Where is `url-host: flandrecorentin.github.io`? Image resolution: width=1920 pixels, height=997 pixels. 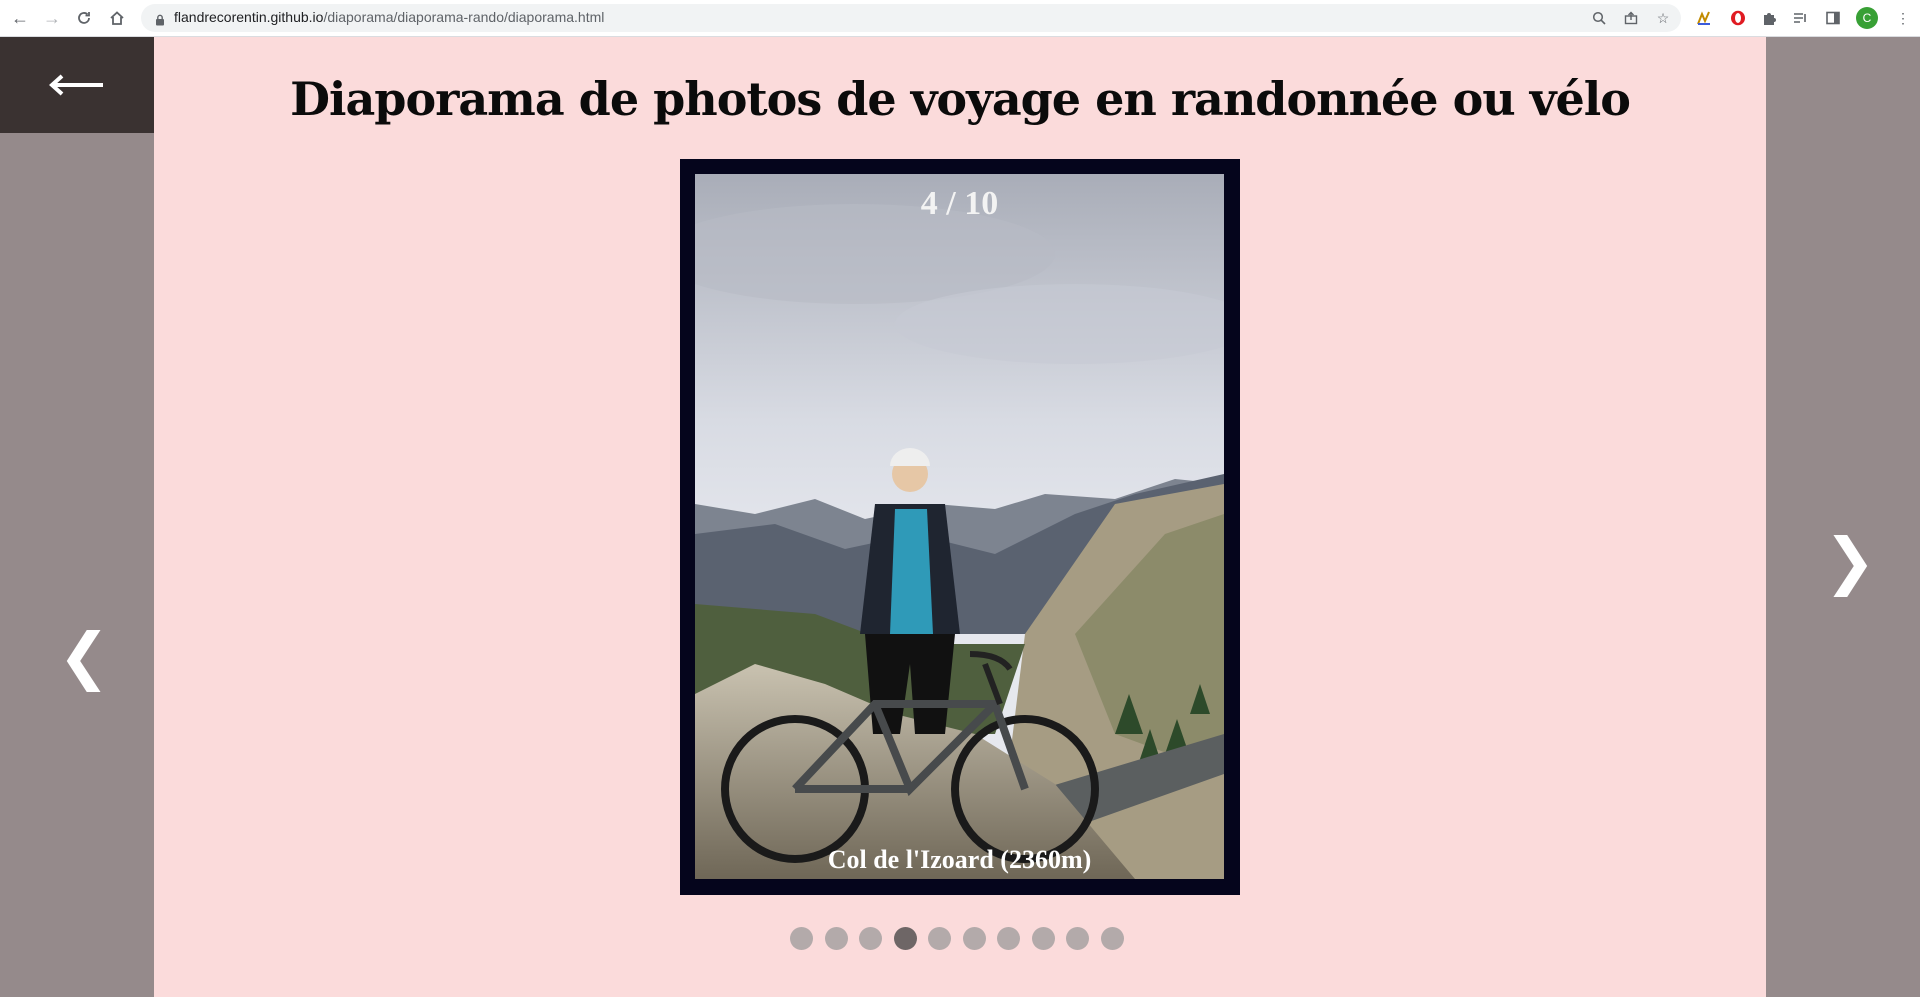 url-host: flandrecorentin.github.io is located at coordinates (249, 17).